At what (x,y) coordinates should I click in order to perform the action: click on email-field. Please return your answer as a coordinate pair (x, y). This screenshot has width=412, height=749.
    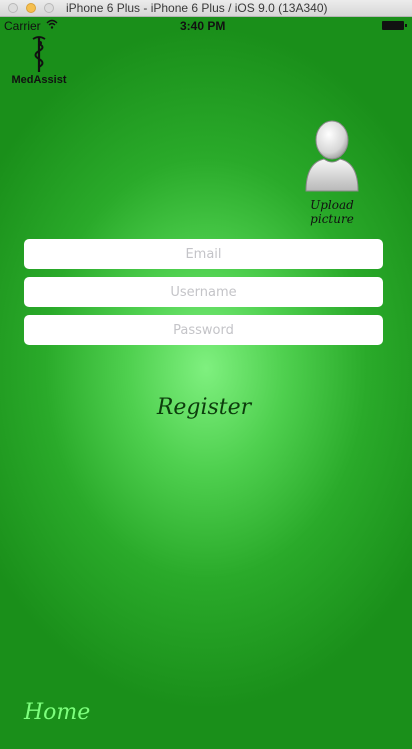
    Looking at the image, I should click on (203, 254).